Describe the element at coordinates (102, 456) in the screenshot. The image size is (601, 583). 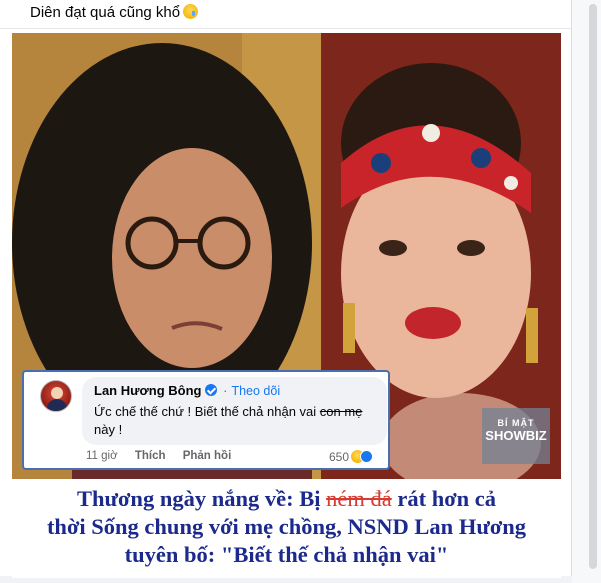
I see `comment-time: 11 giờ` at that location.